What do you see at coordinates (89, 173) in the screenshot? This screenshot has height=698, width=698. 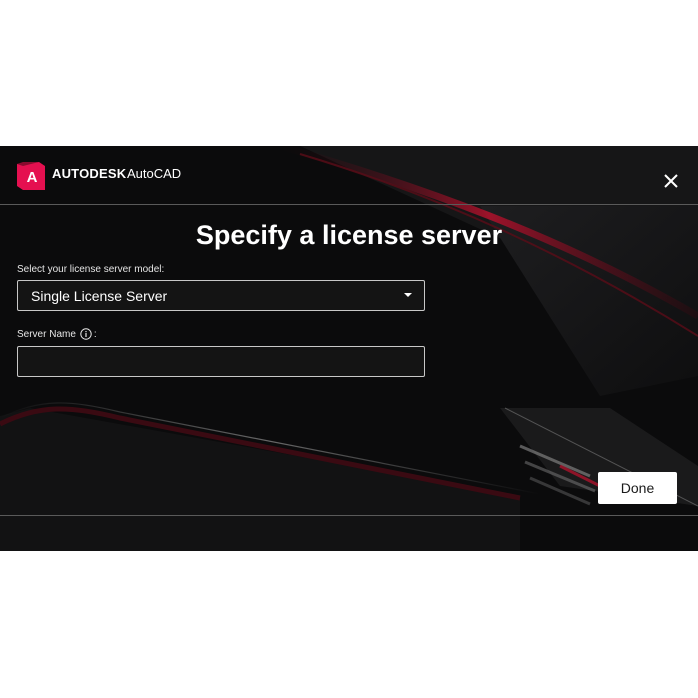 I see `brand-name: AUTODESK` at bounding box center [89, 173].